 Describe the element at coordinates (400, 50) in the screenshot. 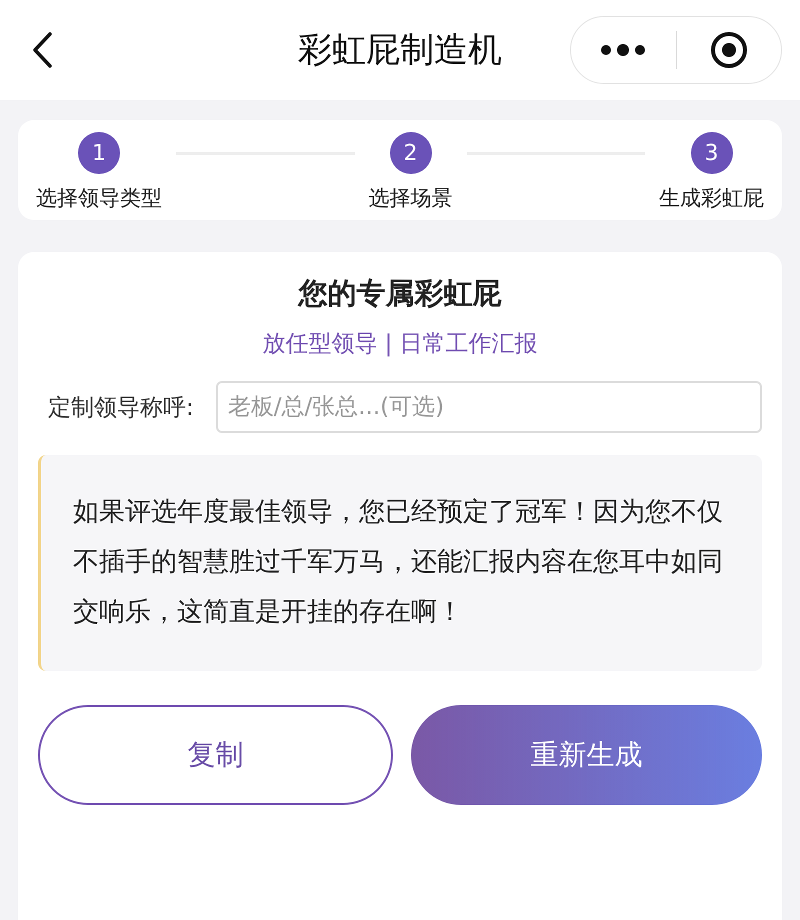

I see `page-title: 彩虹屁制造机` at that location.